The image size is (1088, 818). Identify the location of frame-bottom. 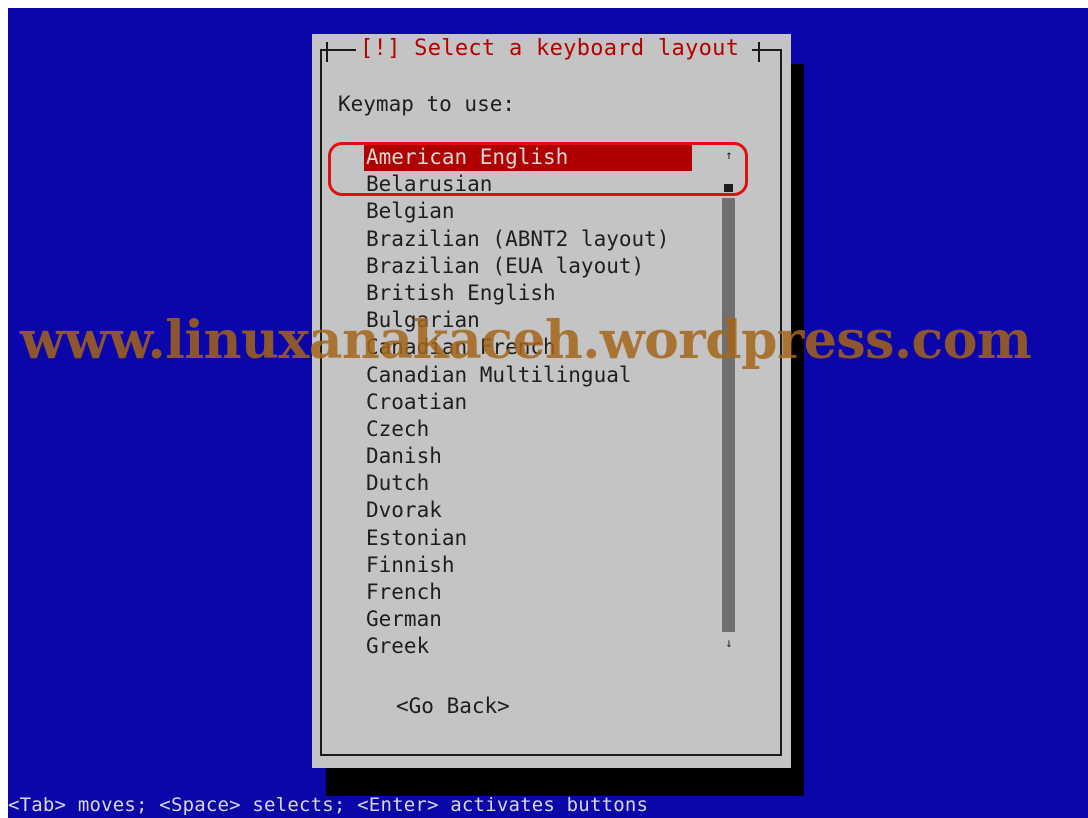
(551, 755).